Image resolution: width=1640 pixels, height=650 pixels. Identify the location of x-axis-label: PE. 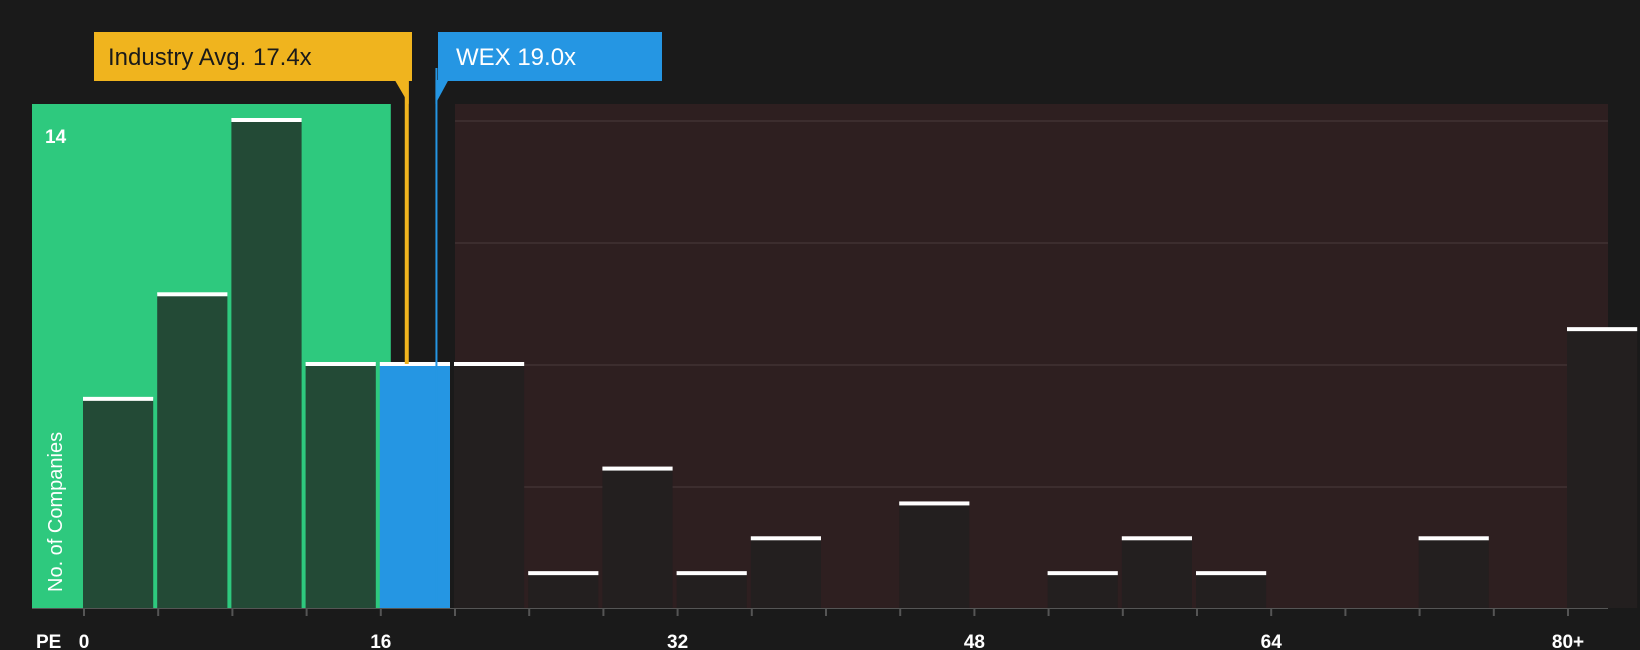
(48, 641).